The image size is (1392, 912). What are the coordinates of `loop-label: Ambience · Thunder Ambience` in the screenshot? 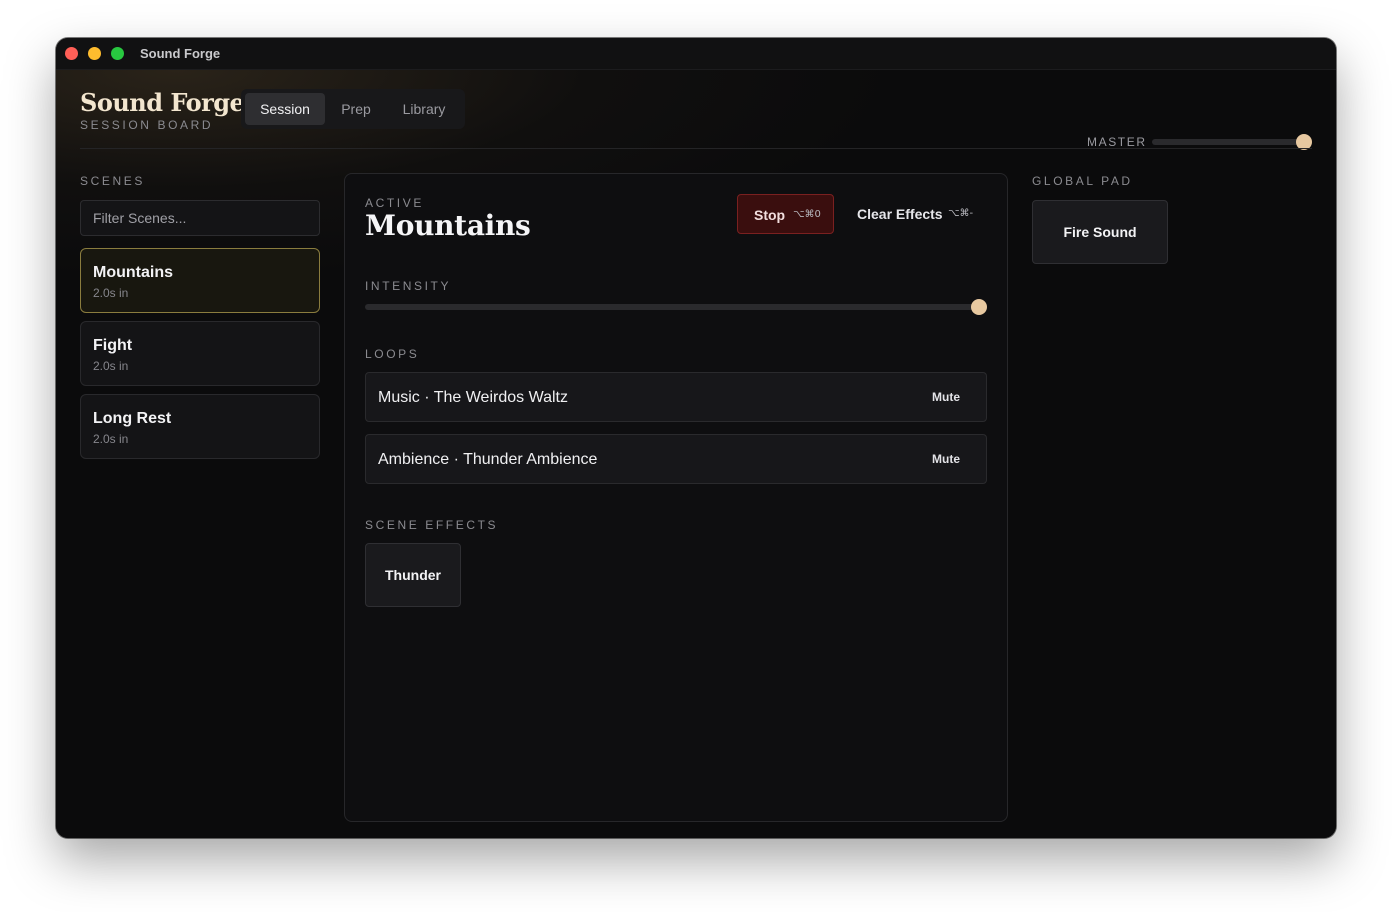 It's located at (488, 459).